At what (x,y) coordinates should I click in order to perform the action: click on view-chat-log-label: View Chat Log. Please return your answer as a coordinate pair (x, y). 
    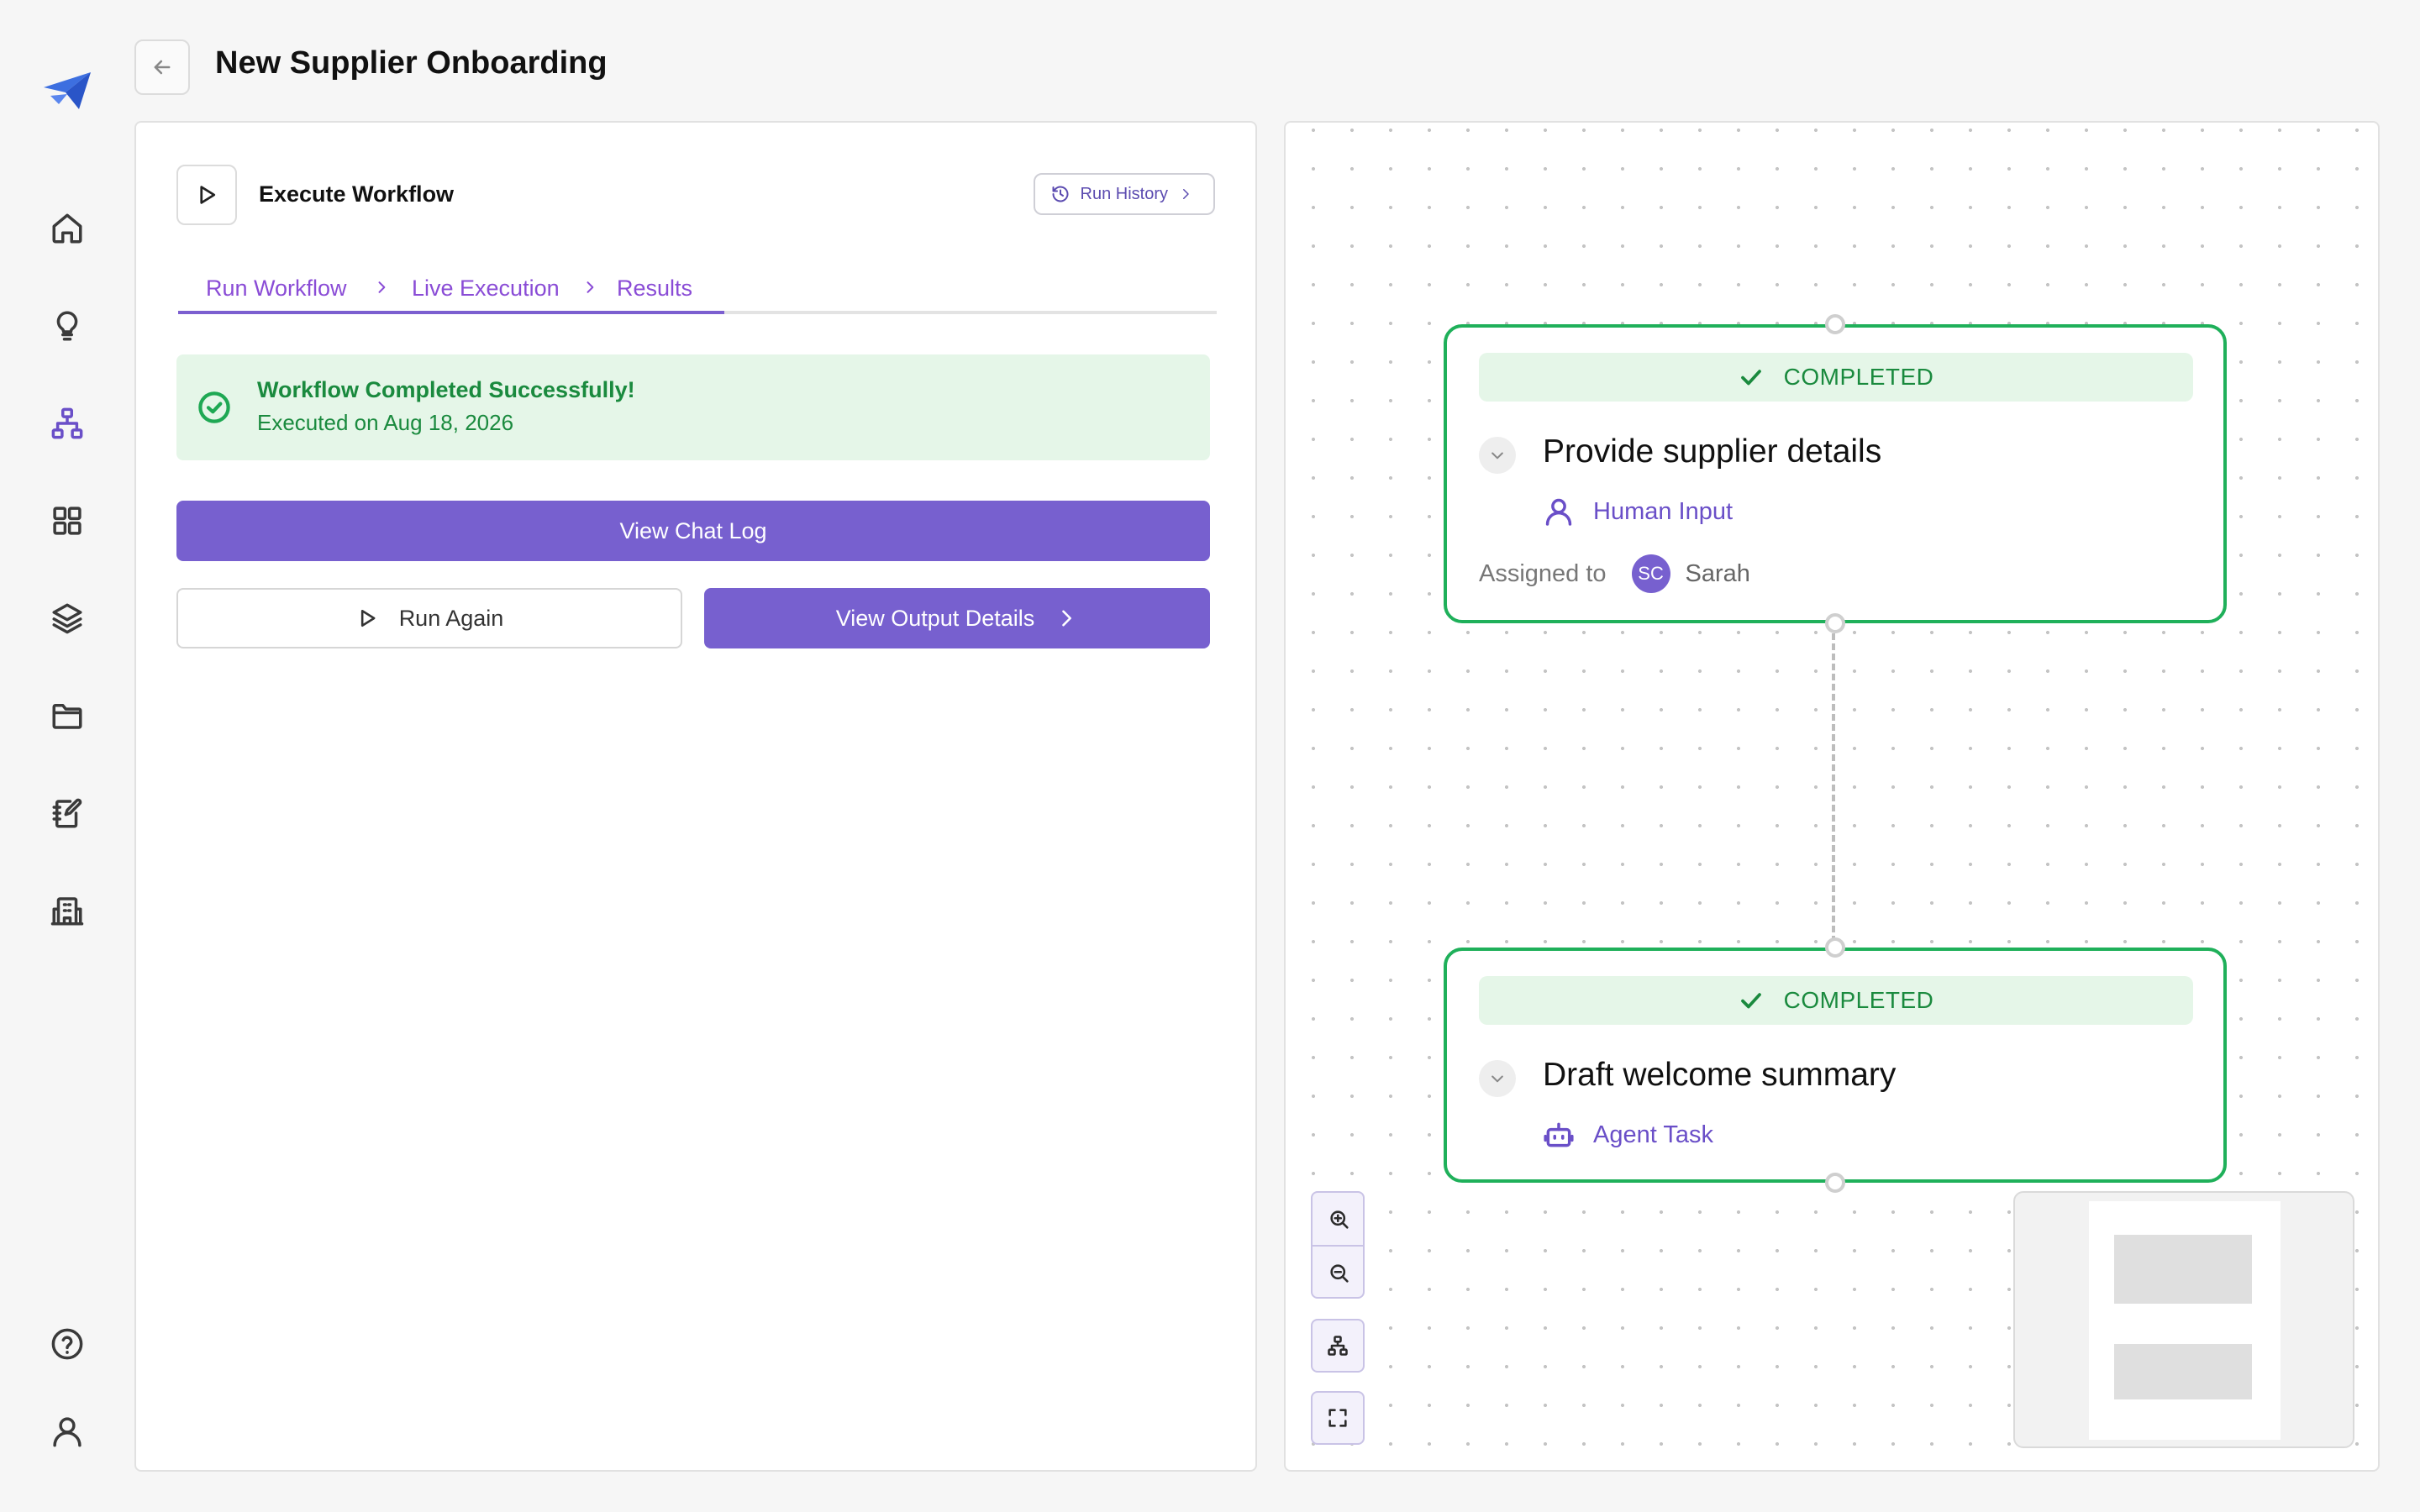
    Looking at the image, I should click on (693, 530).